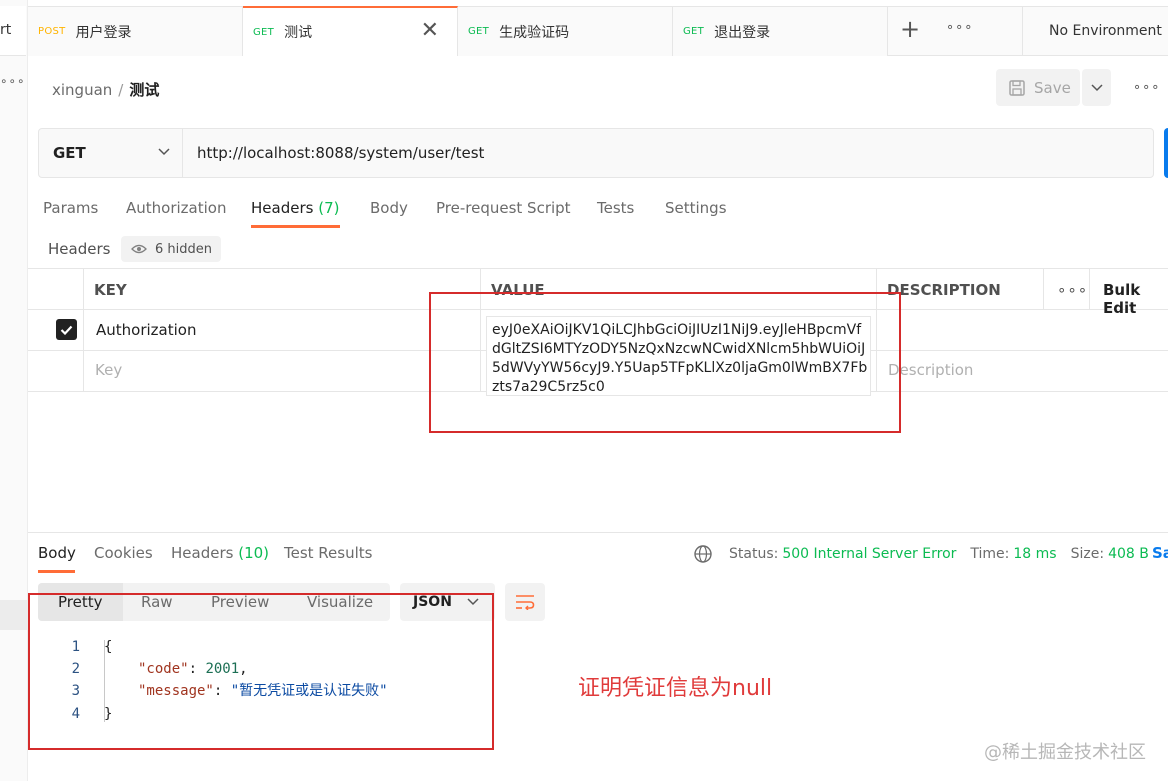 The width and height of the screenshot is (1168, 781). Describe the element at coordinates (123, 553) in the screenshot. I see `response-tab-cookies: Cookies` at that location.